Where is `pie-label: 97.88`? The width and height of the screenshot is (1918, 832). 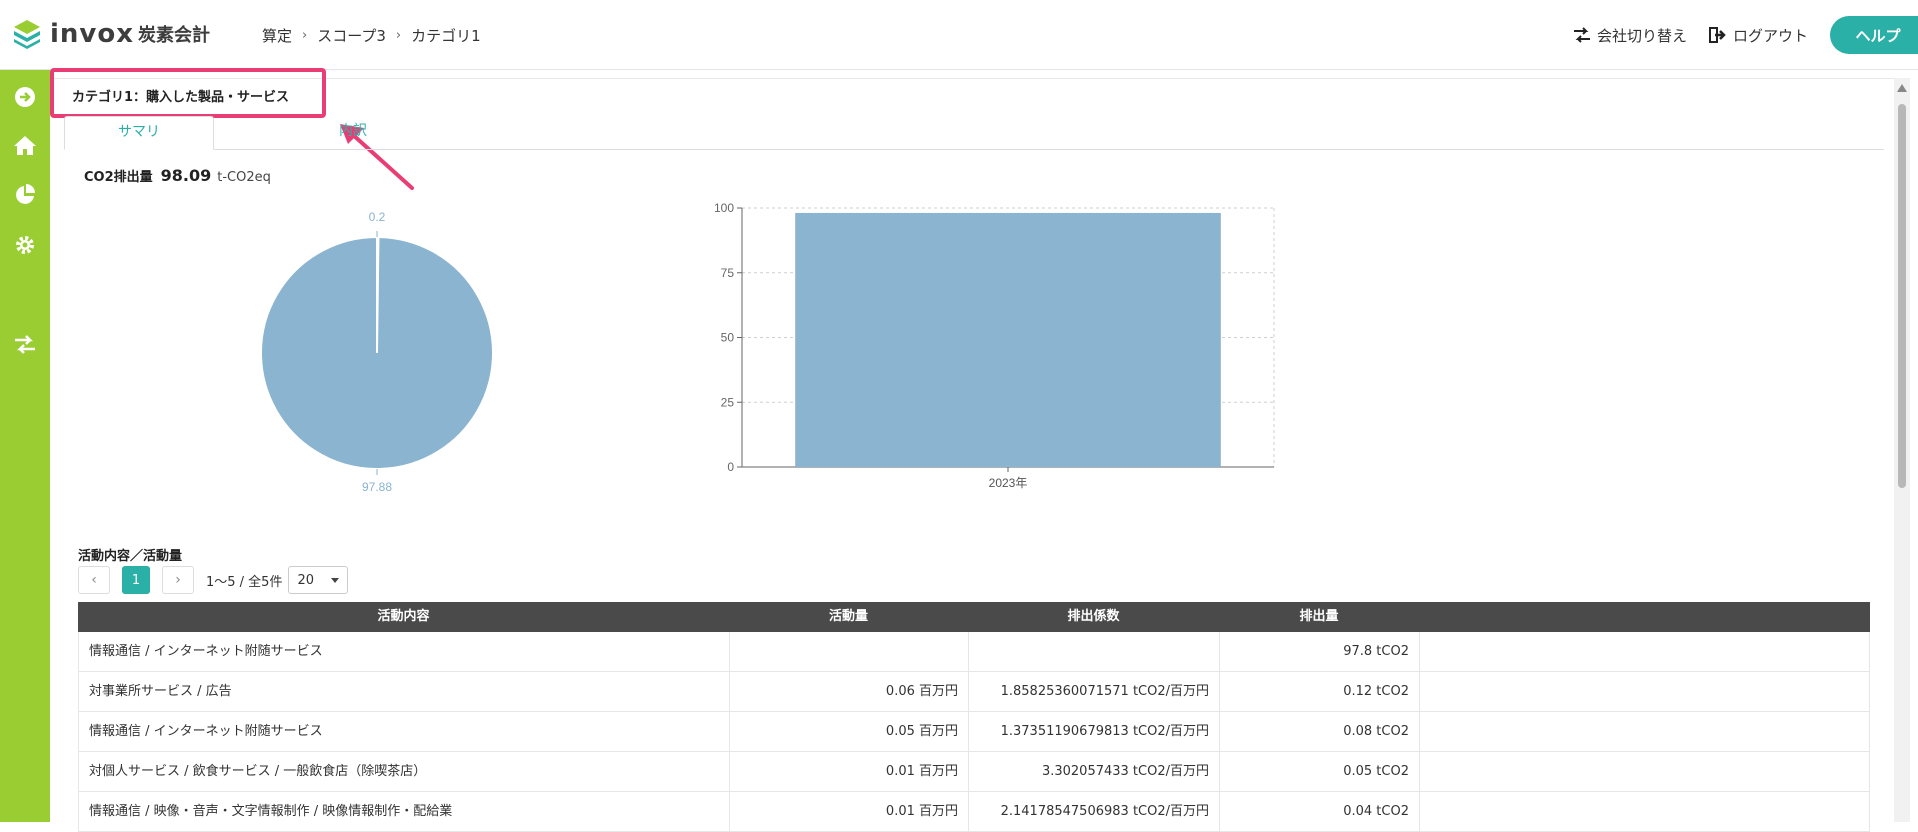
pie-label: 97.88 is located at coordinates (377, 487).